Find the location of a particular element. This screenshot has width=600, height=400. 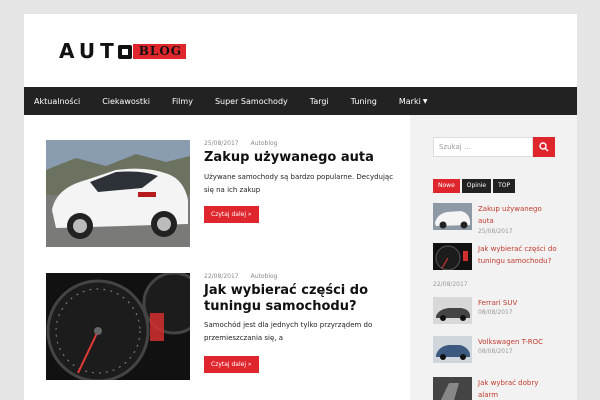

post-meta: 22/08/2017 Autoblog is located at coordinates (240, 276).